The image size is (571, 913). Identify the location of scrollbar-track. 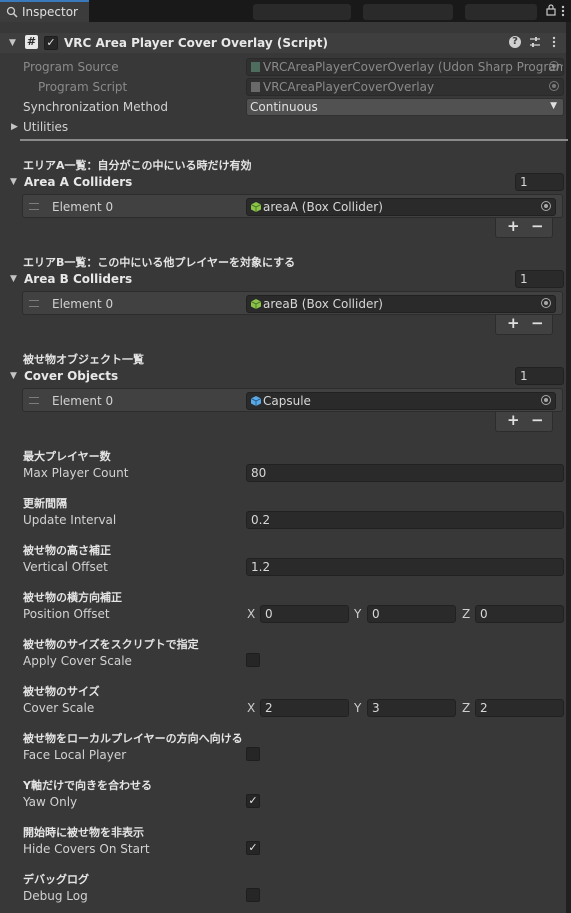
(568, 467).